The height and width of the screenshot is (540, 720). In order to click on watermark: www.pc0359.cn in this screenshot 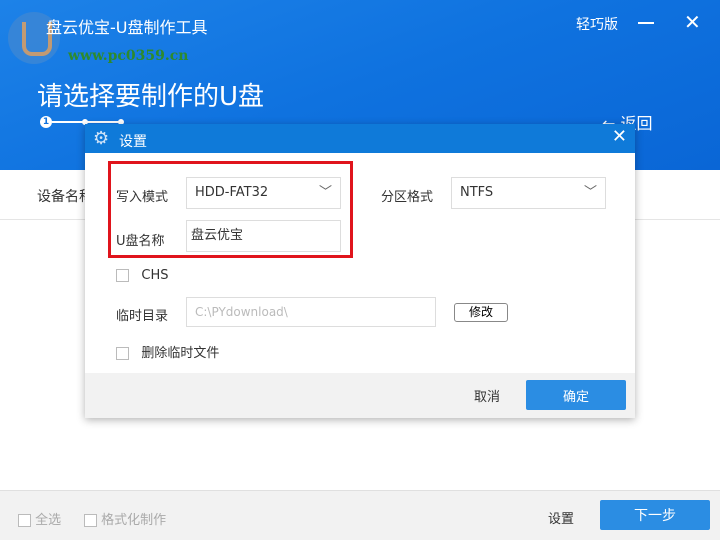, I will do `click(128, 56)`.